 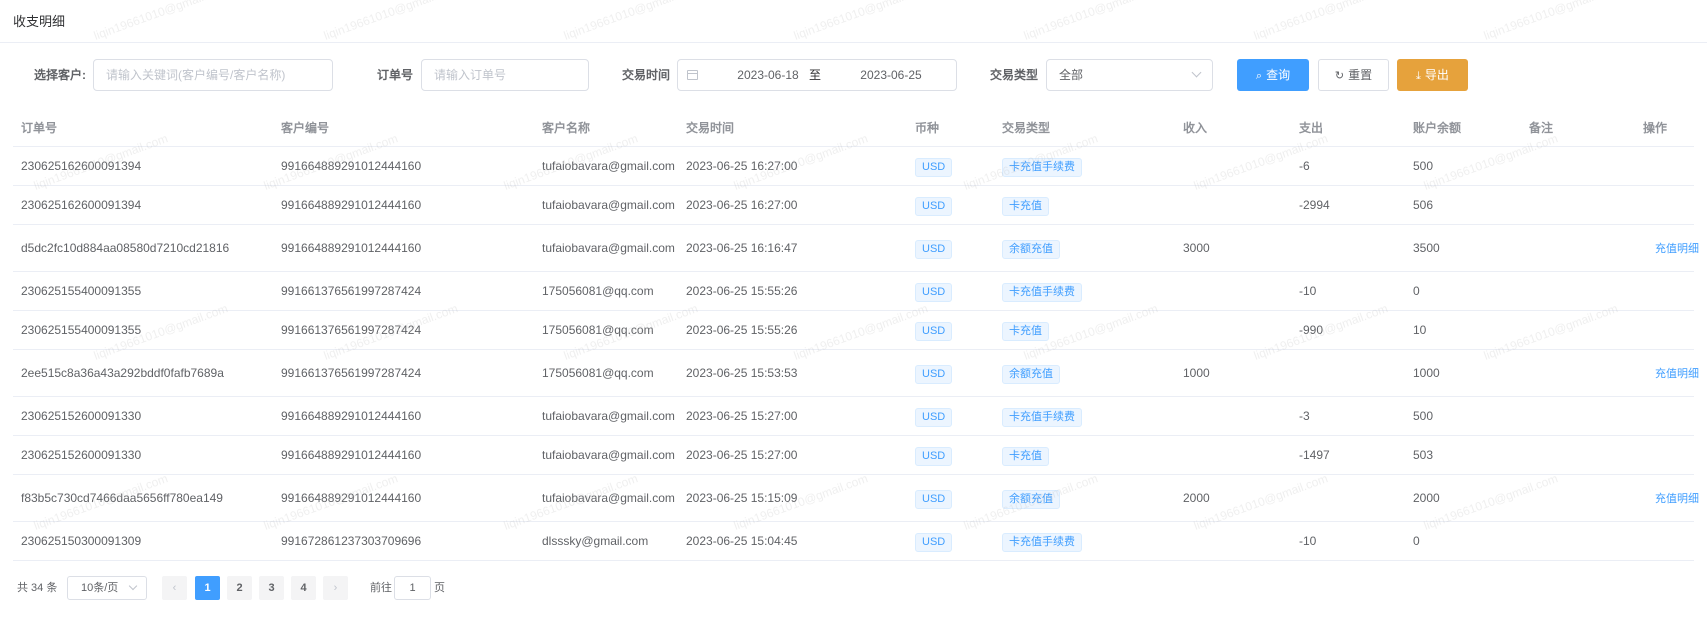 What do you see at coordinates (1311, 128) in the screenshot?
I see `column-header-expense: 支出` at bounding box center [1311, 128].